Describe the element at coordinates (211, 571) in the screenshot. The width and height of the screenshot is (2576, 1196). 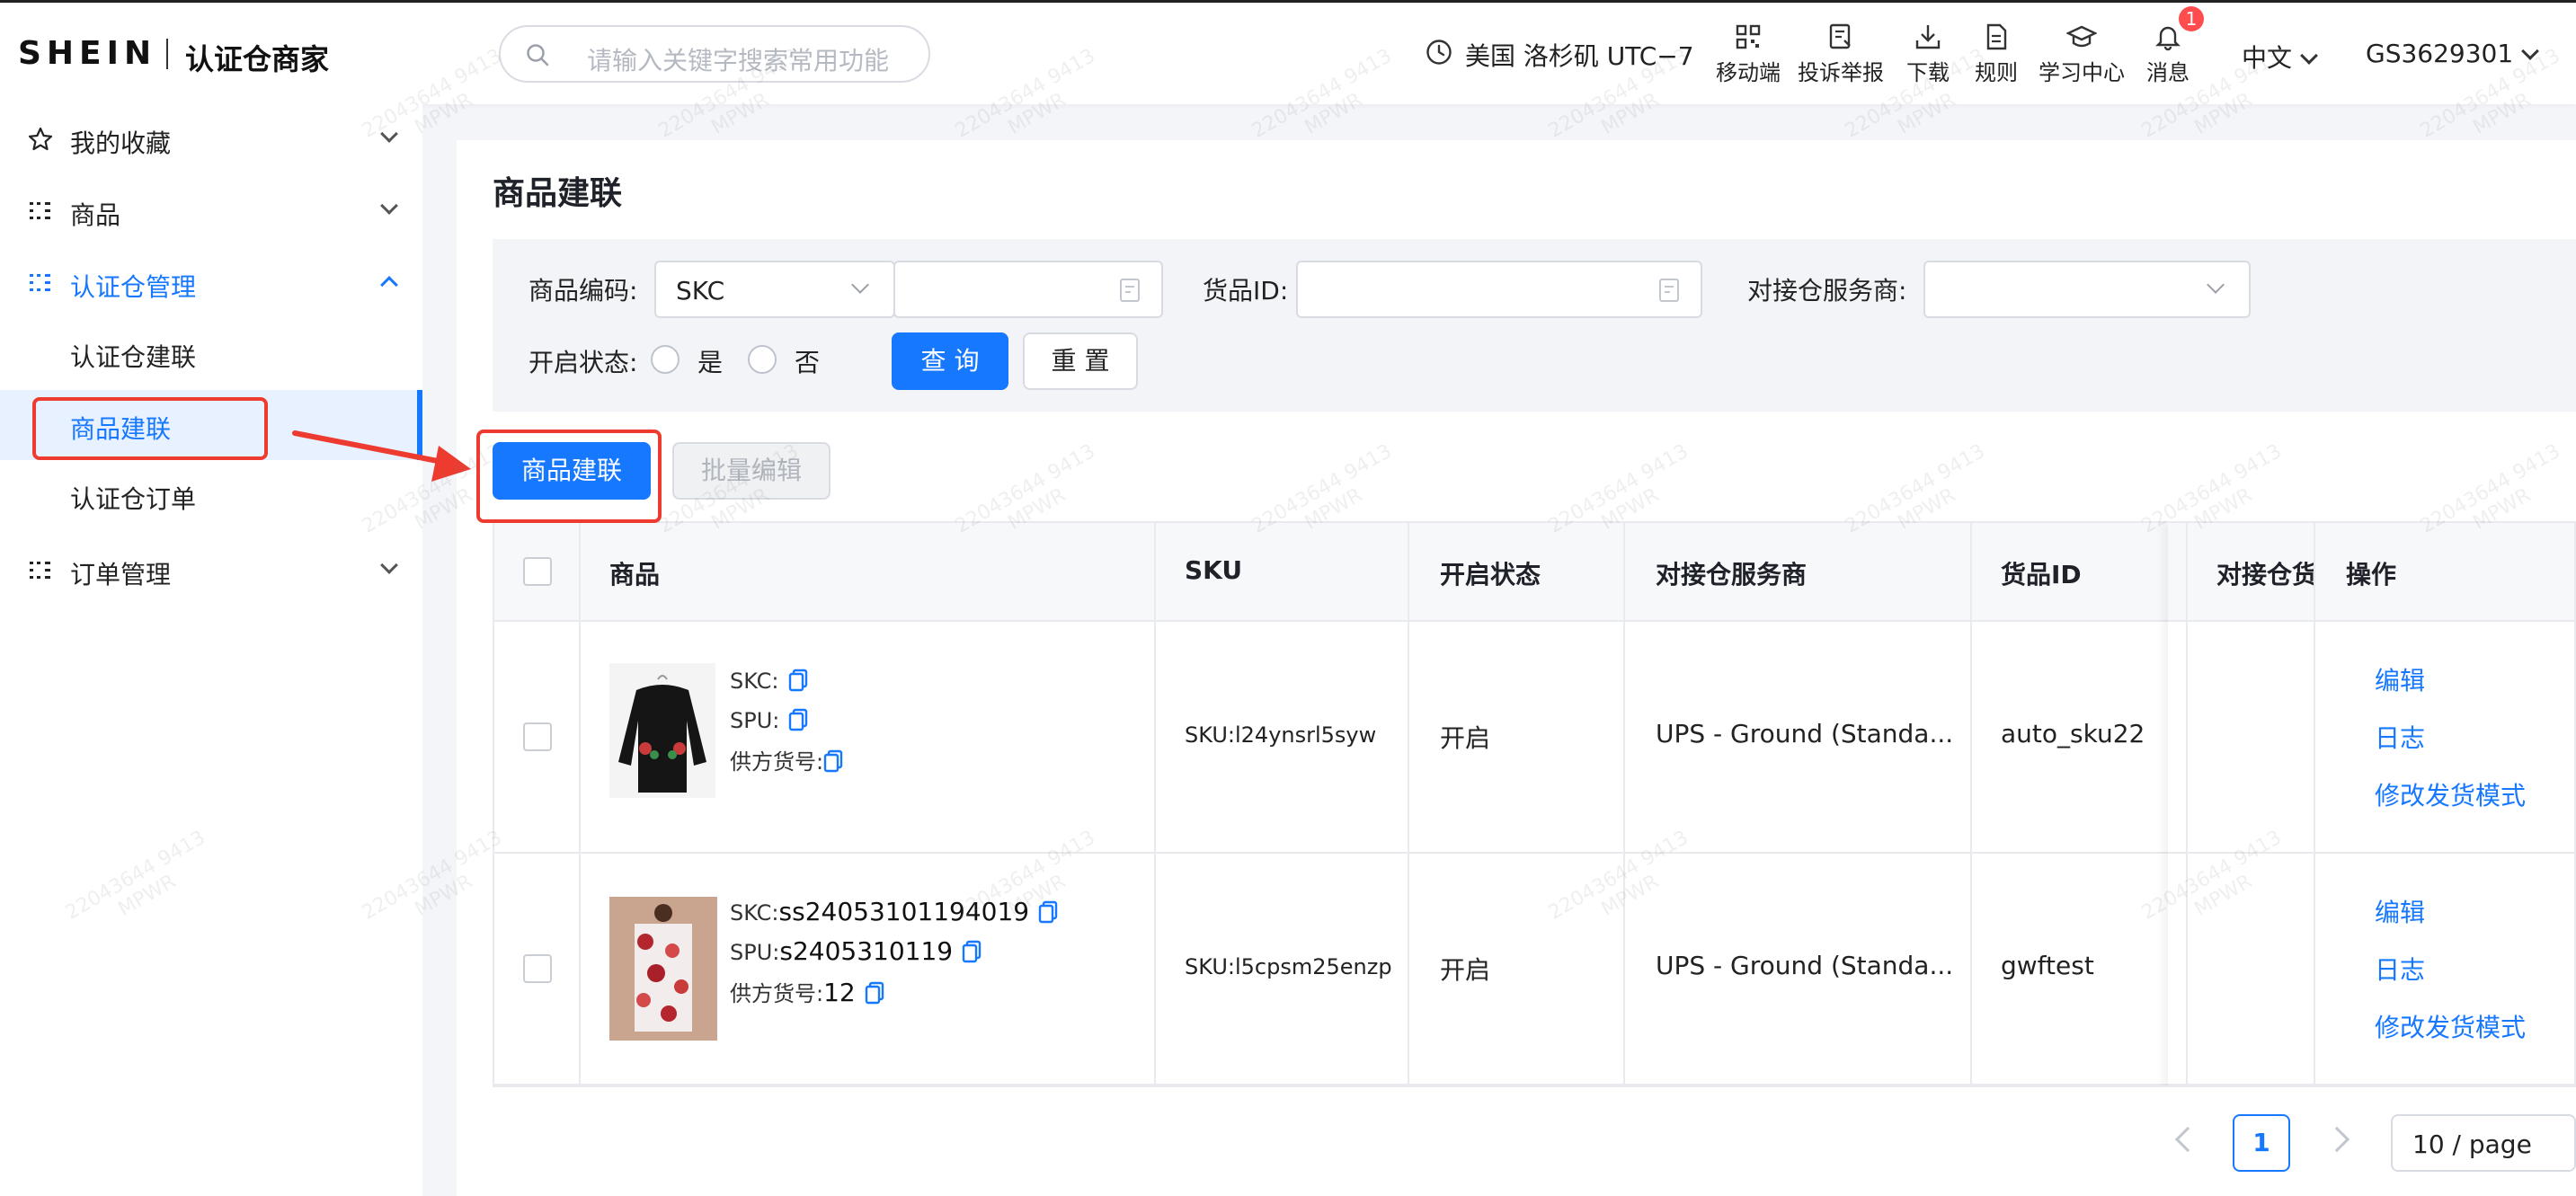
I see `sidebar-item-order-management: 订单管理` at that location.